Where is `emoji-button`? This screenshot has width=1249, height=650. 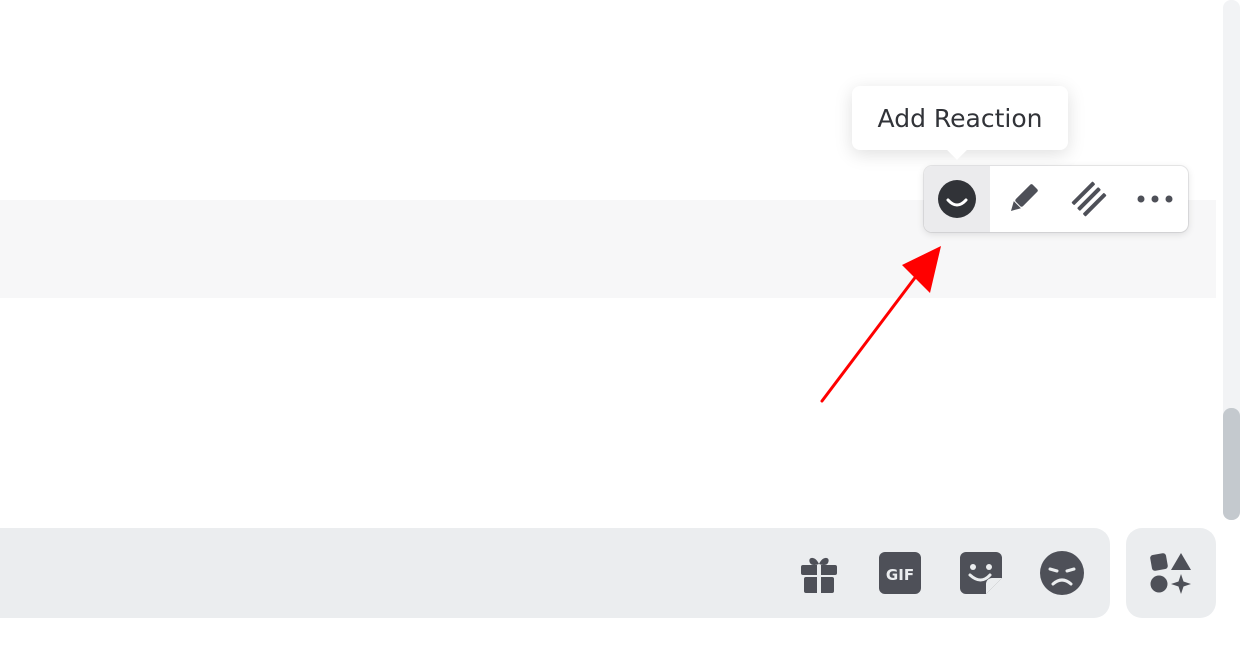
emoji-button is located at coordinates (1062, 573).